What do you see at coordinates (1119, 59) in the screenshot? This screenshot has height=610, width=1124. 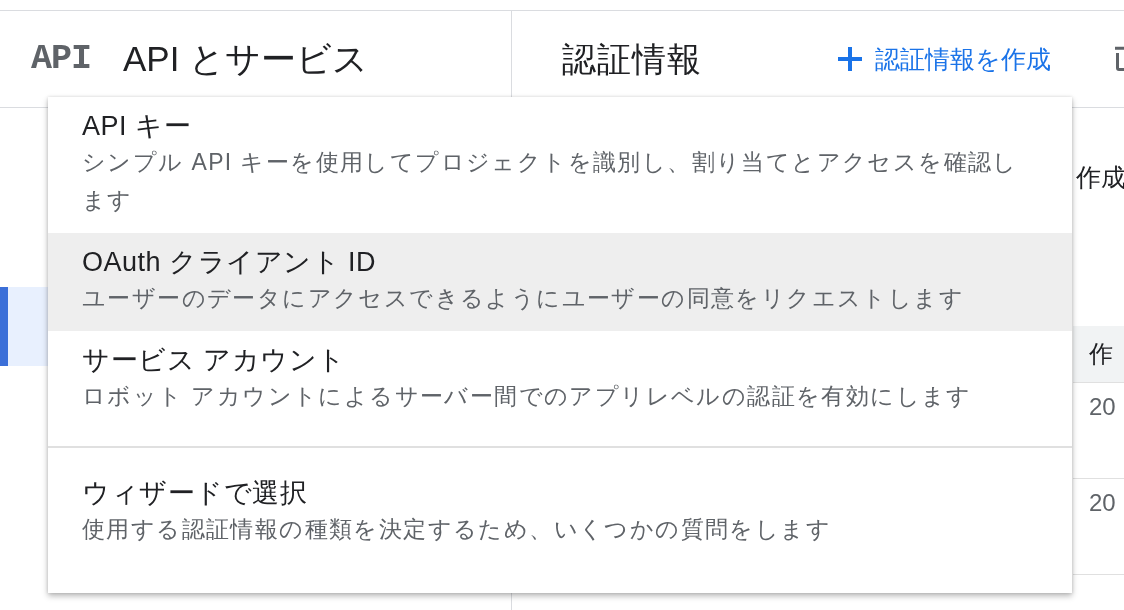 I see `trash-icon` at bounding box center [1119, 59].